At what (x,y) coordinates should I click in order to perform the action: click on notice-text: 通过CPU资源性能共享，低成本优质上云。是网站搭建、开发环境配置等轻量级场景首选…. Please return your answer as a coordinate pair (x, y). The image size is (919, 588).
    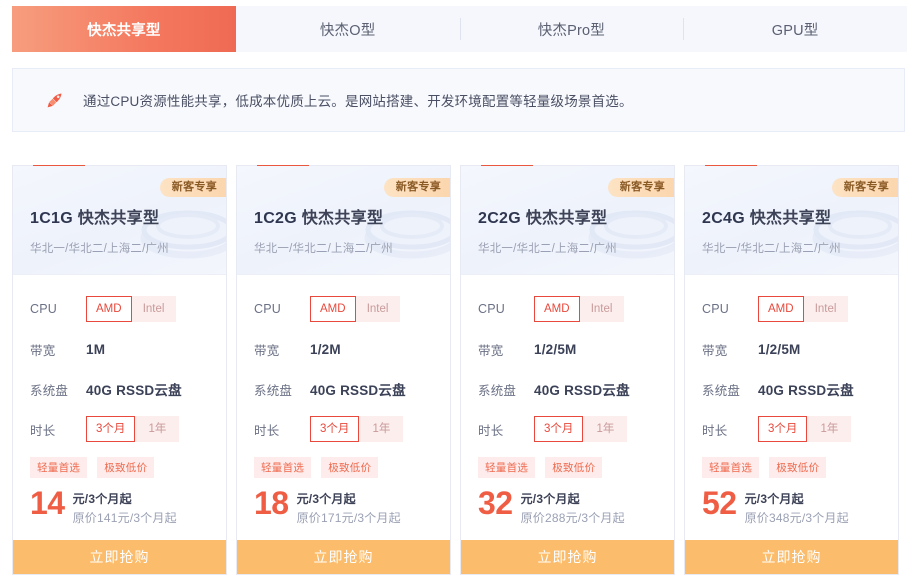
    Looking at the image, I should click on (358, 101).